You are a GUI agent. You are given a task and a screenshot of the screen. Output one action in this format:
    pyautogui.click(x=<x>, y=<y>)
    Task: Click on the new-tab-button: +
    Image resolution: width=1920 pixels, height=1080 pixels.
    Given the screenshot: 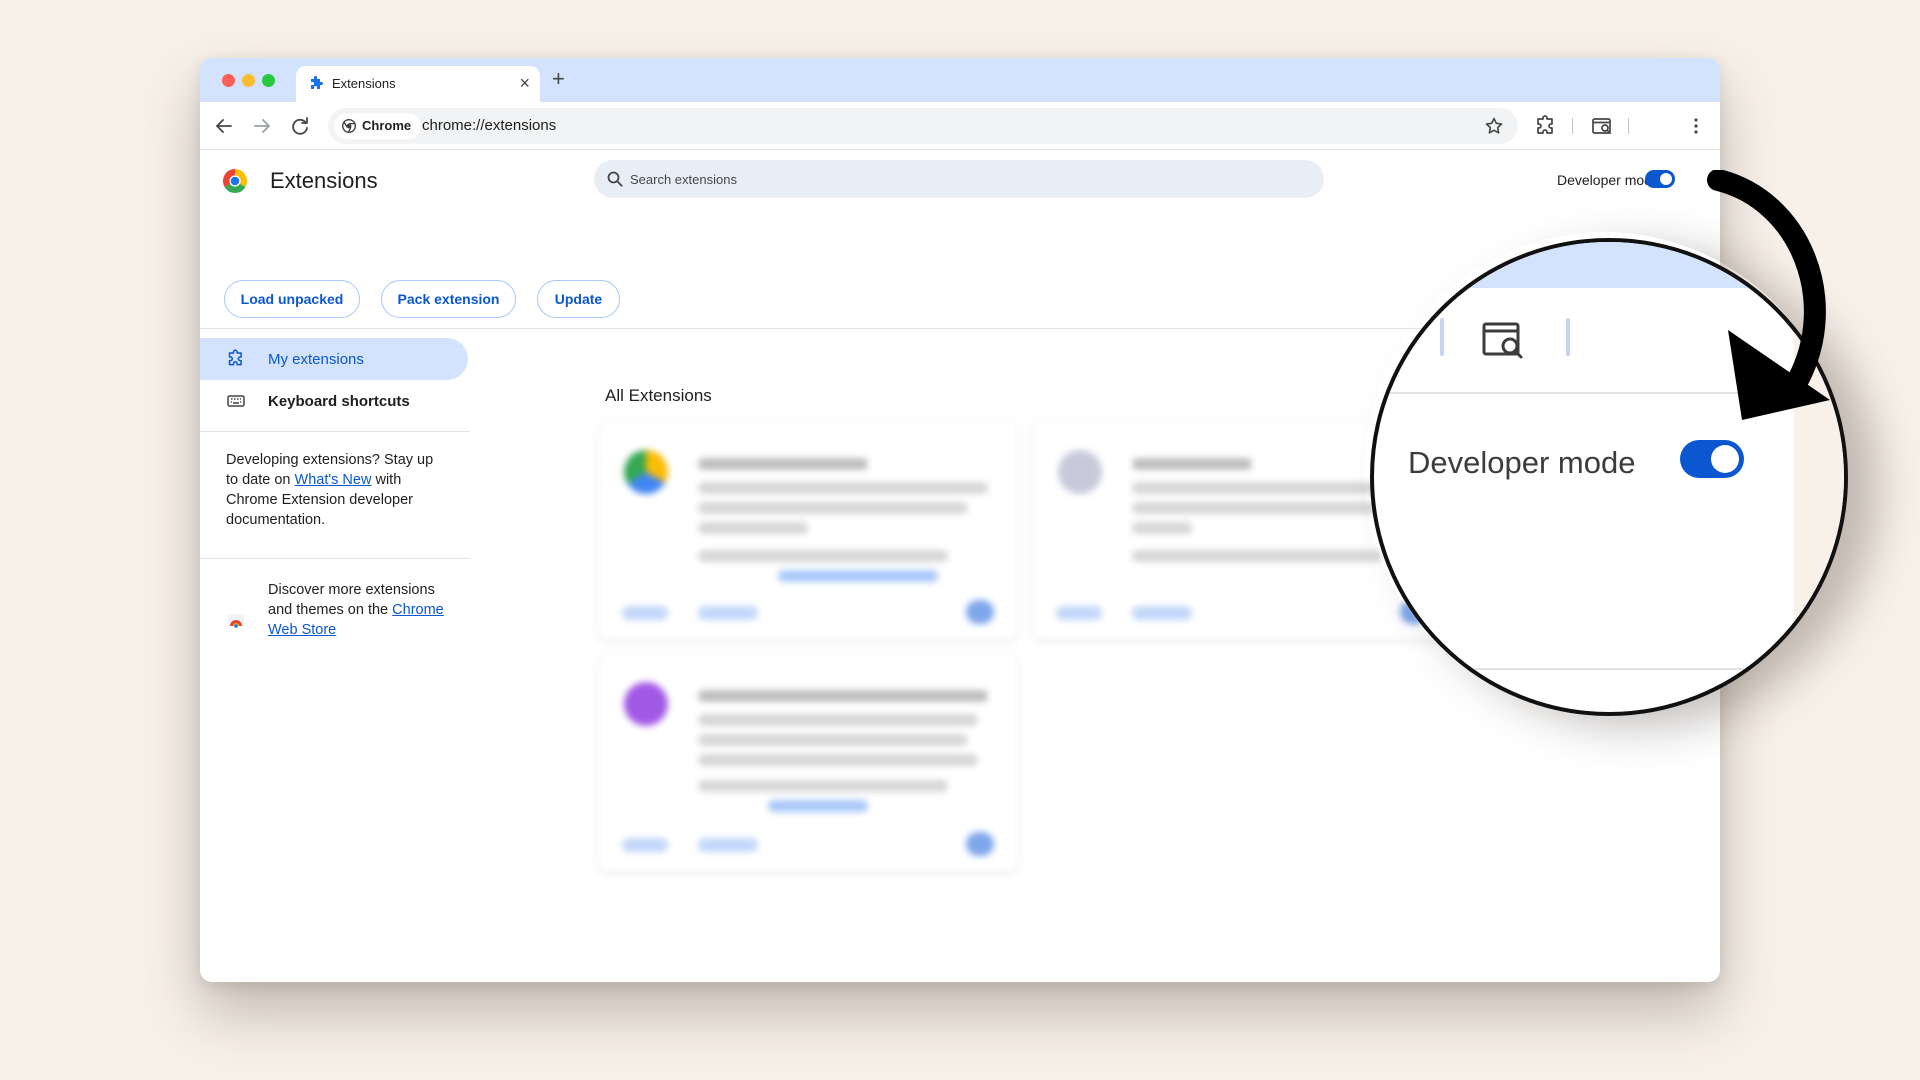 What is the action you would take?
    pyautogui.click(x=558, y=79)
    